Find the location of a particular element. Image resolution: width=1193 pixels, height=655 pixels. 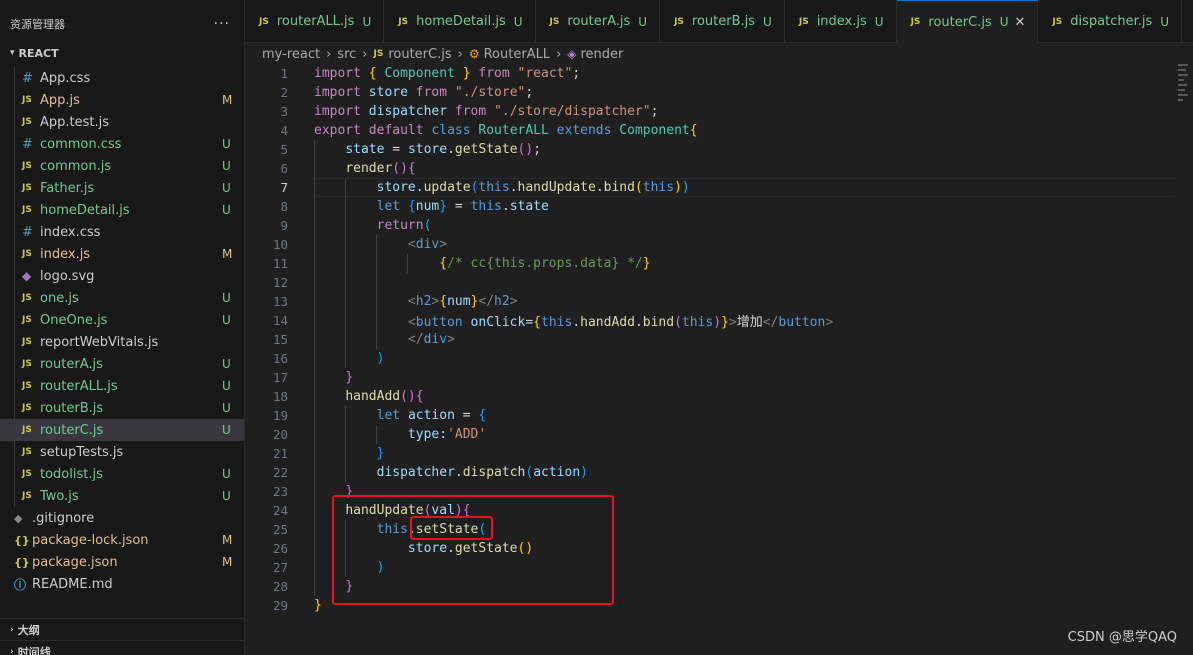

code-line: 16 ) is located at coordinates (710, 358).